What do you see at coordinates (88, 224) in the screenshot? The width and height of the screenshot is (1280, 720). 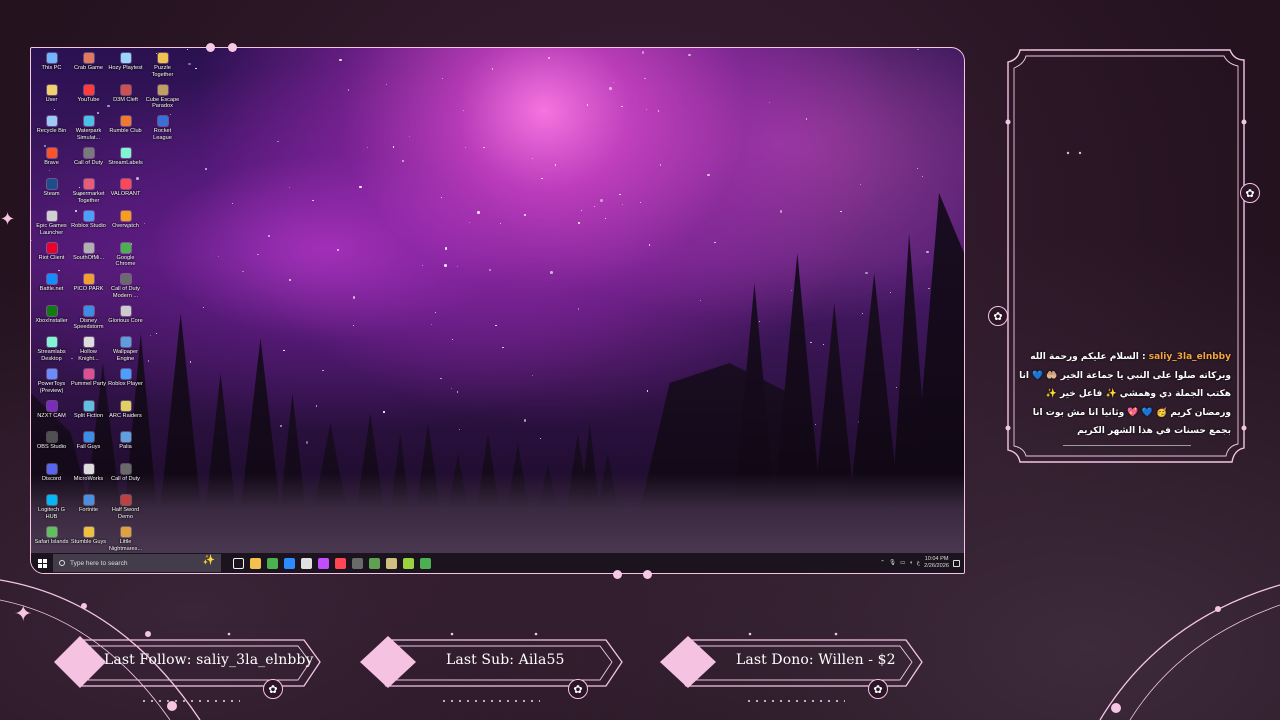 I see `desktop-icon: Roblox Studio` at bounding box center [88, 224].